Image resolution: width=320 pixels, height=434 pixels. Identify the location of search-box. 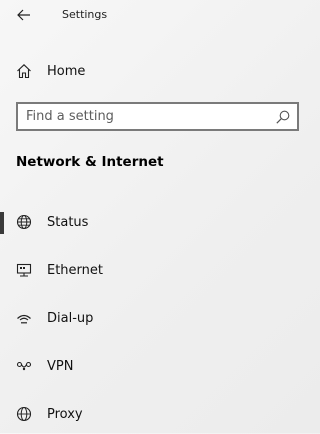
(157, 116).